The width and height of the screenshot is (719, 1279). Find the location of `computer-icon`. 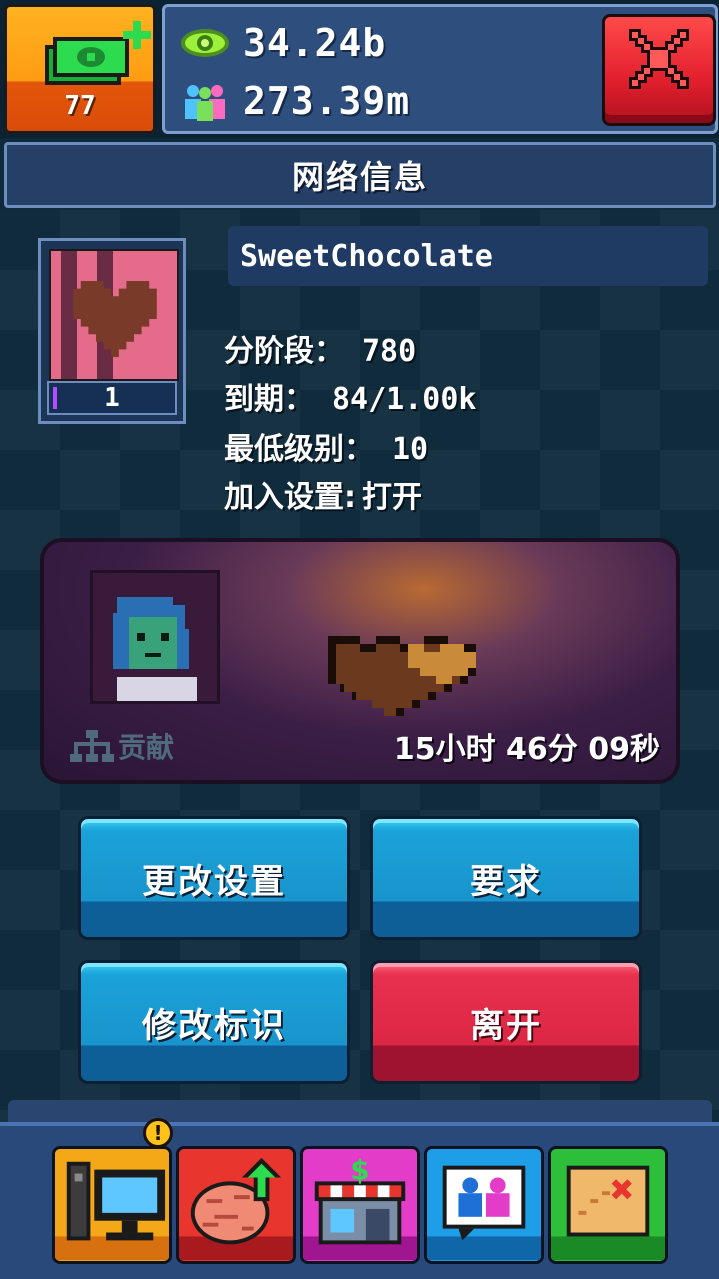

computer-icon is located at coordinates (112, 1205).